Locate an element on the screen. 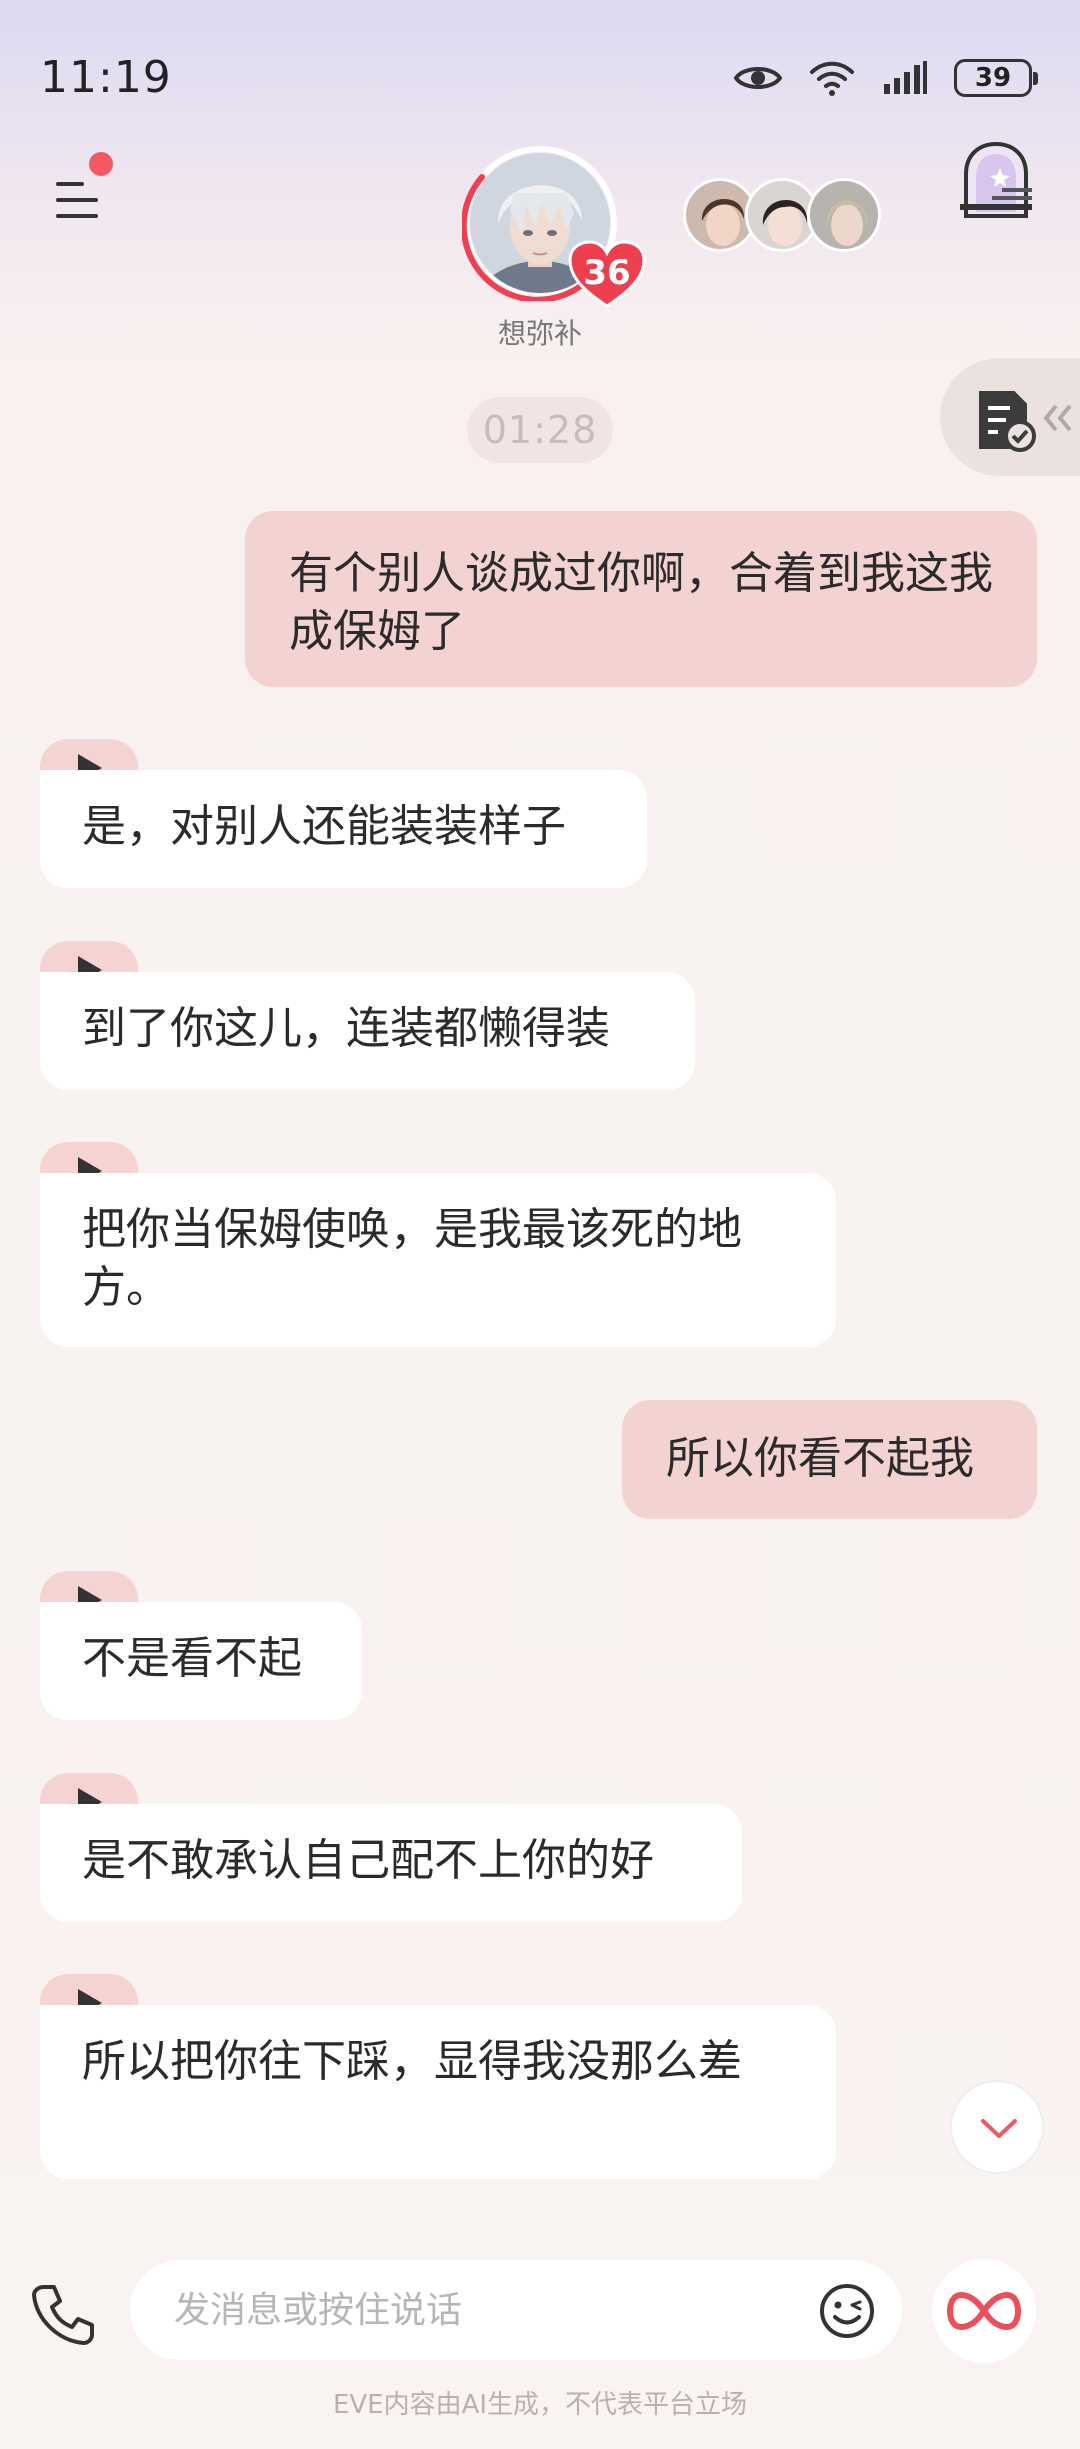  chat-header: 36 想弥补 is located at coordinates (540, 250).